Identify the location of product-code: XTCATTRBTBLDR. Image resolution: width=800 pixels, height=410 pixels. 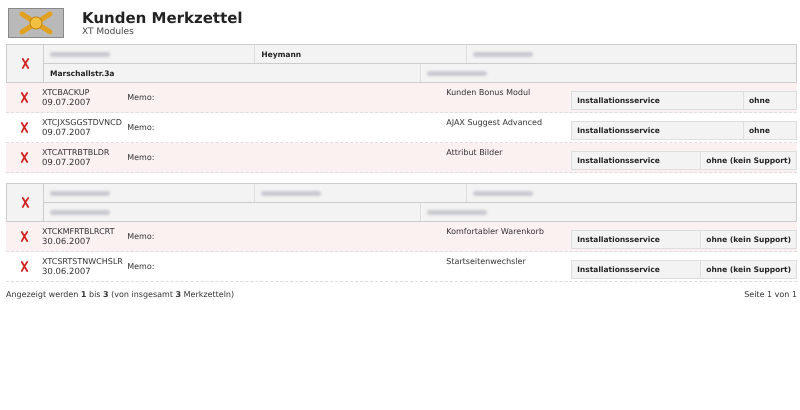
(76, 153).